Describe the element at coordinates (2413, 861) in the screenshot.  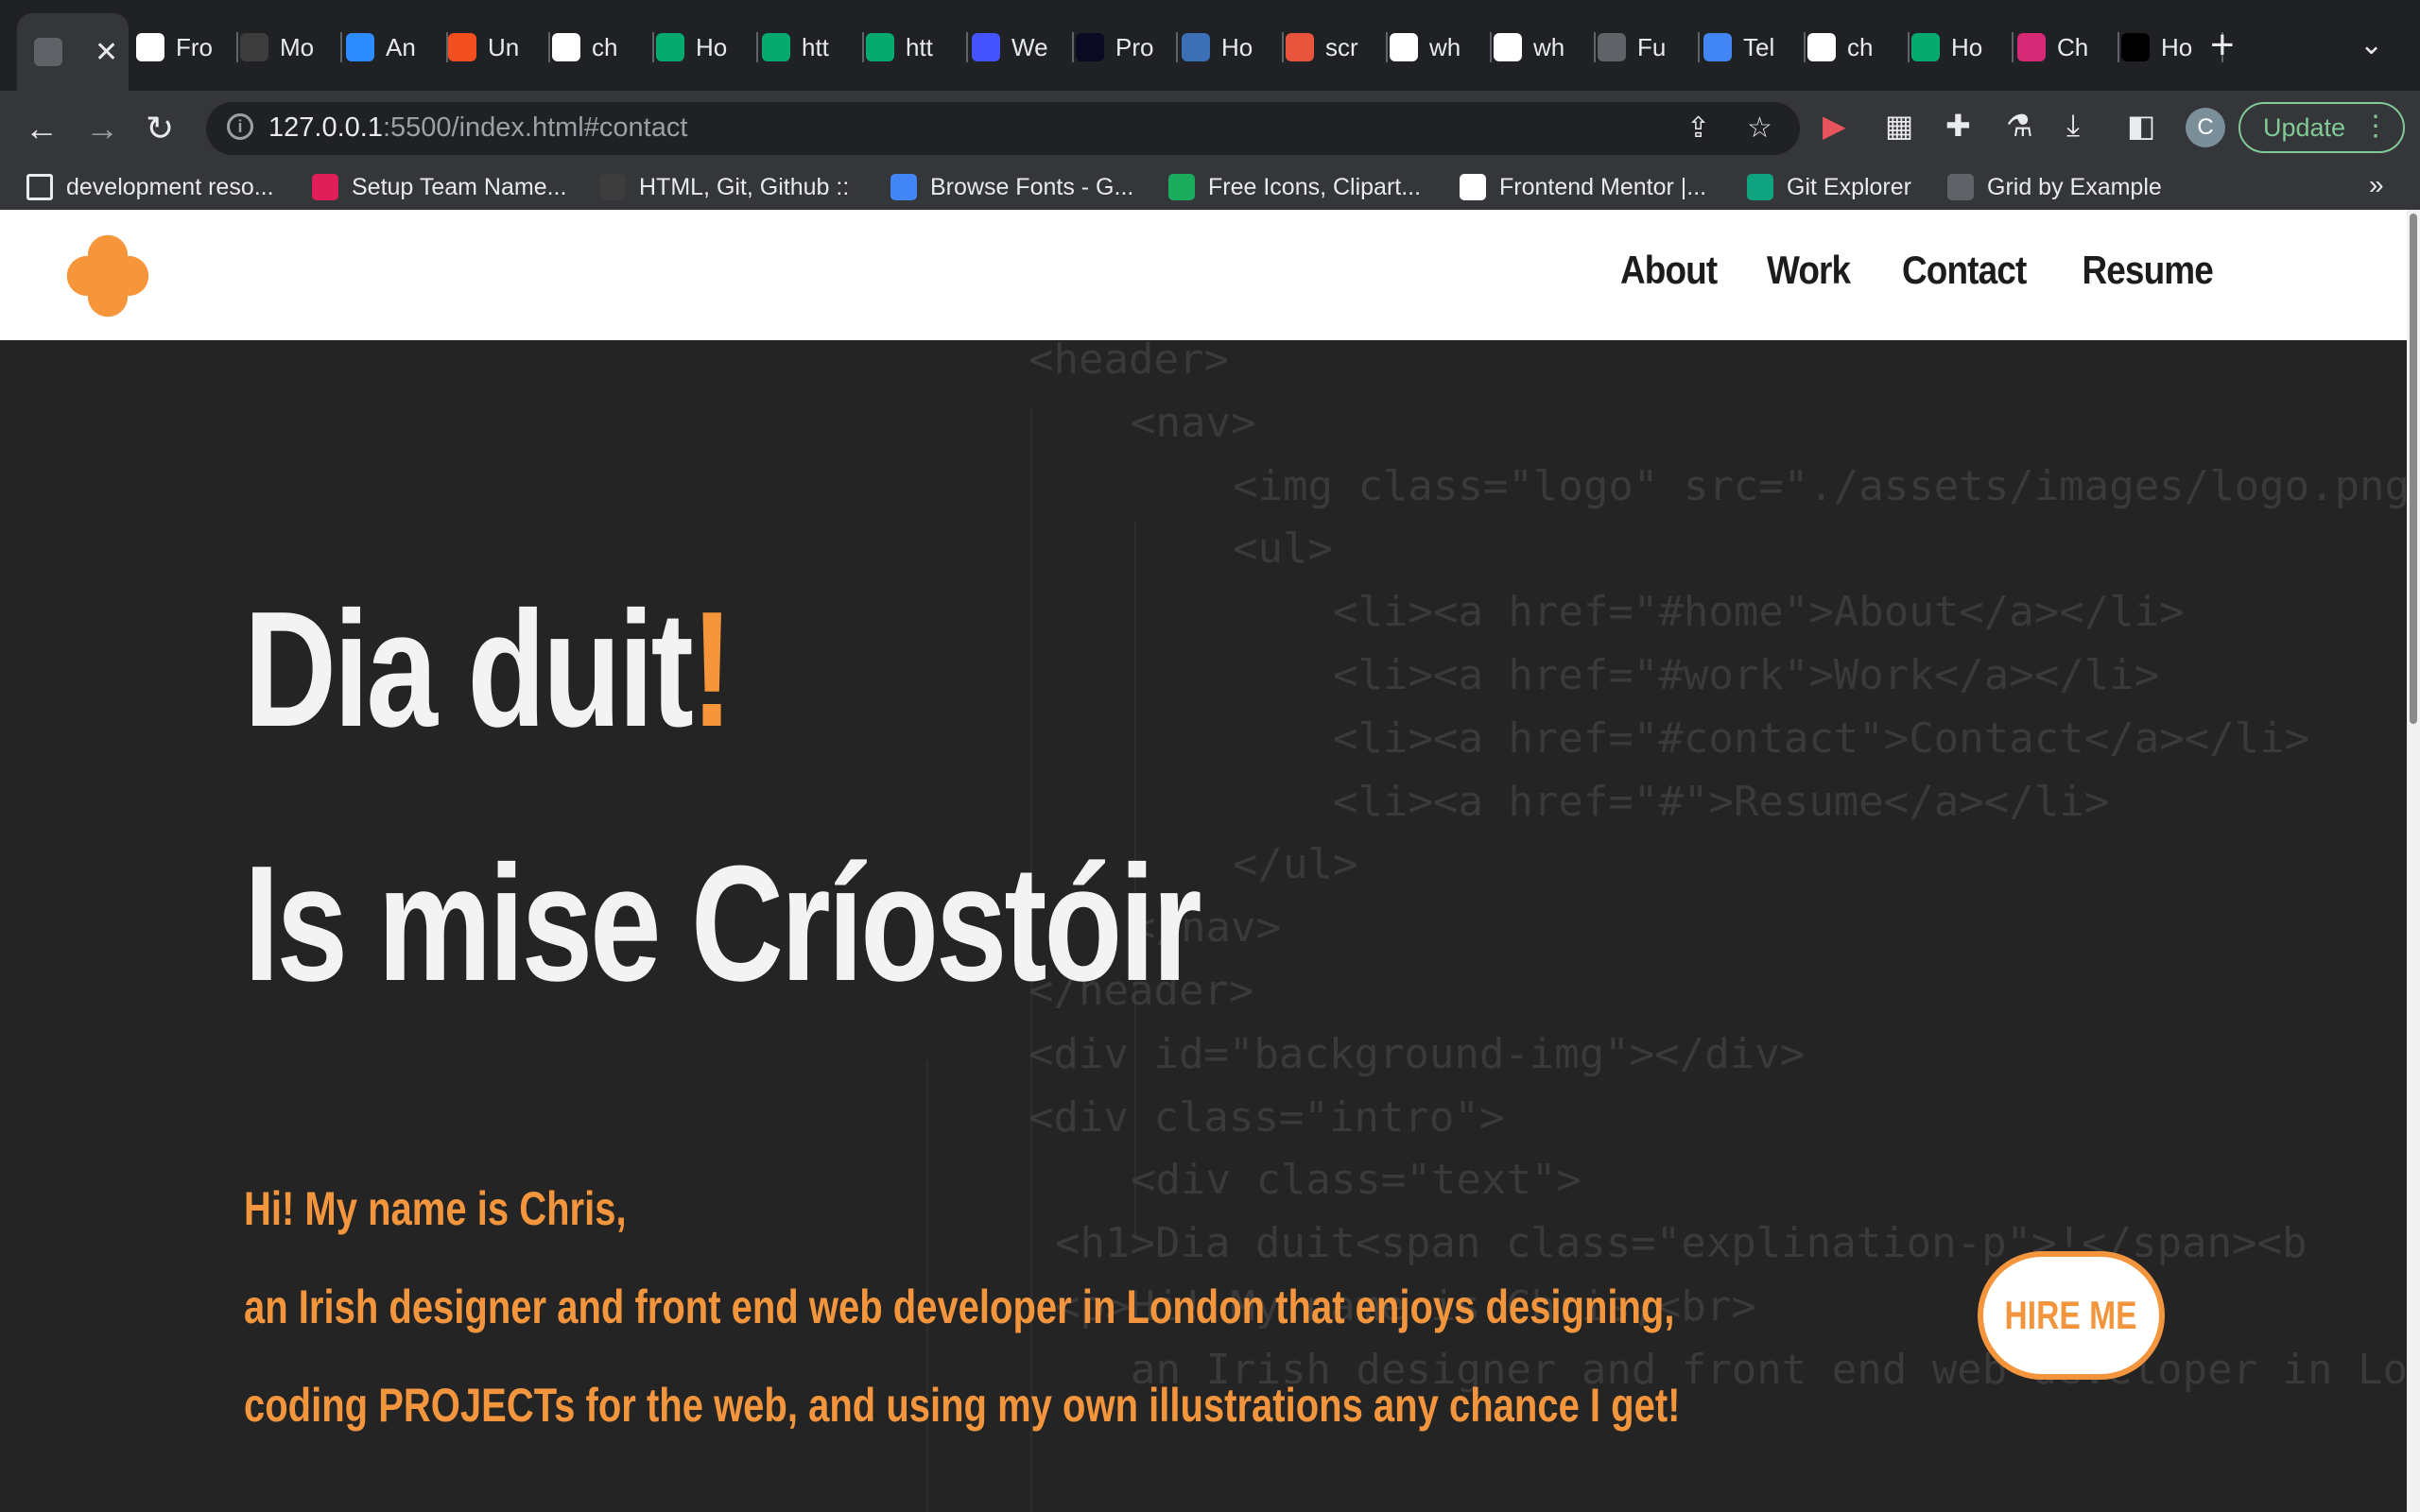
I see `page-scrollbar` at that location.